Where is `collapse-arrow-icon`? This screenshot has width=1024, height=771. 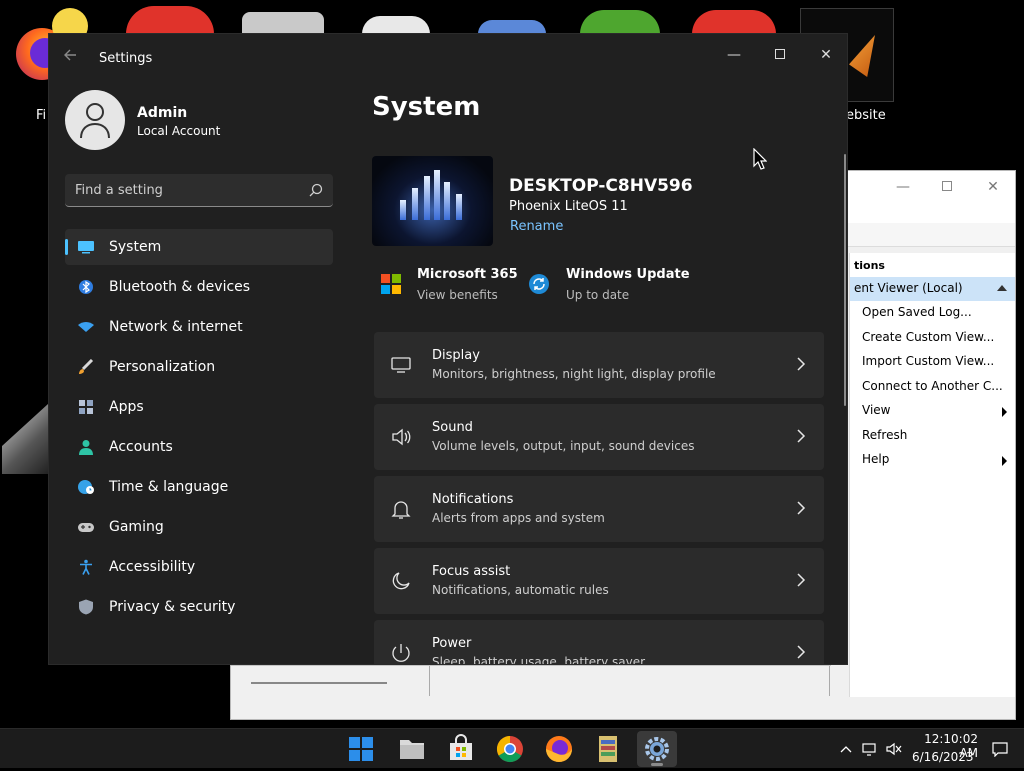 collapse-arrow-icon is located at coordinates (1002, 288).